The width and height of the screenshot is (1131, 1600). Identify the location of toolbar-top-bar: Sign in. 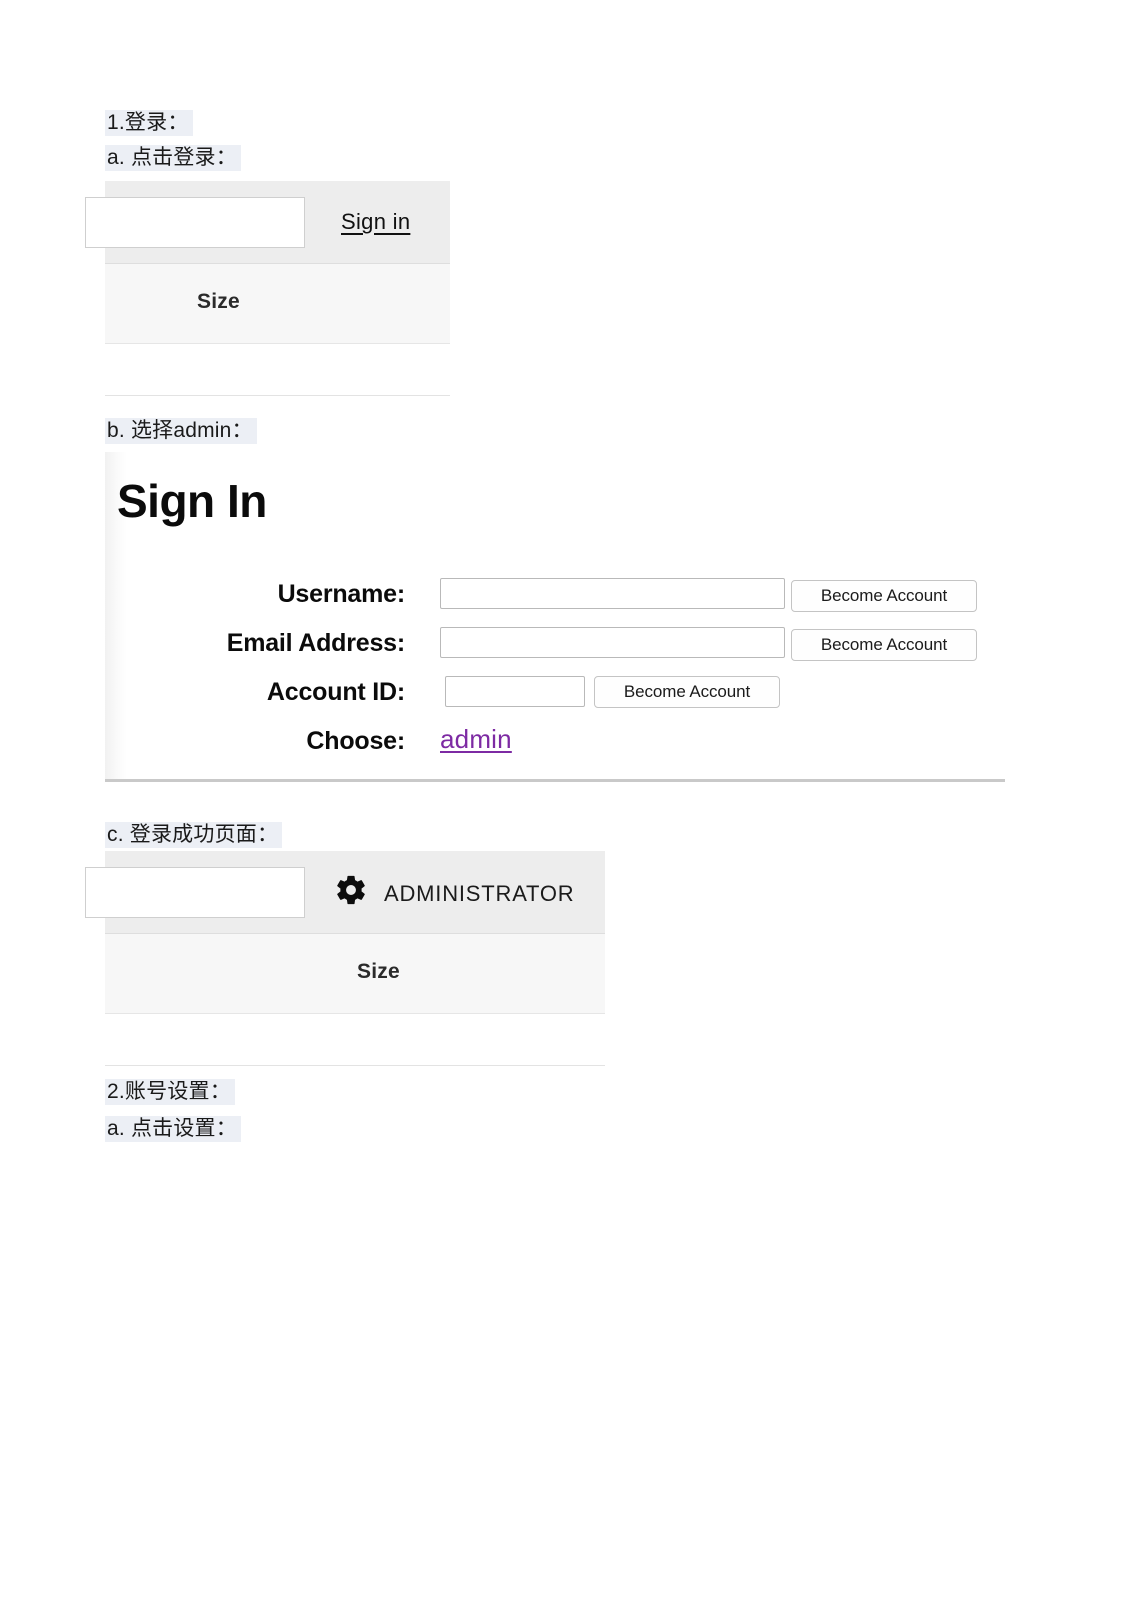
(267, 222).